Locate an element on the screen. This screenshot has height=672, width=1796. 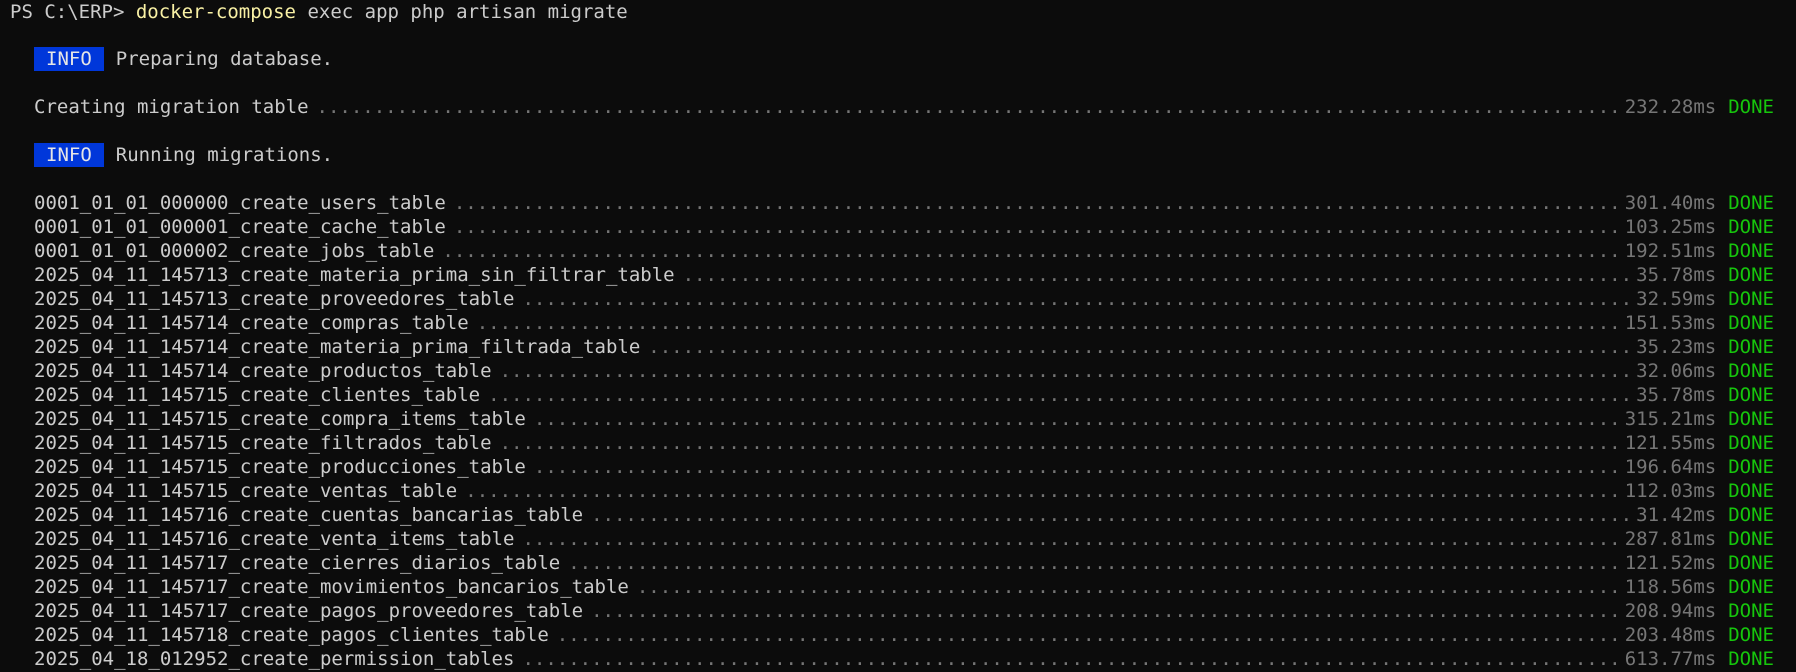
creating-migration-table-row: Creating migration table 232.28ms DONE is located at coordinates (904, 107).